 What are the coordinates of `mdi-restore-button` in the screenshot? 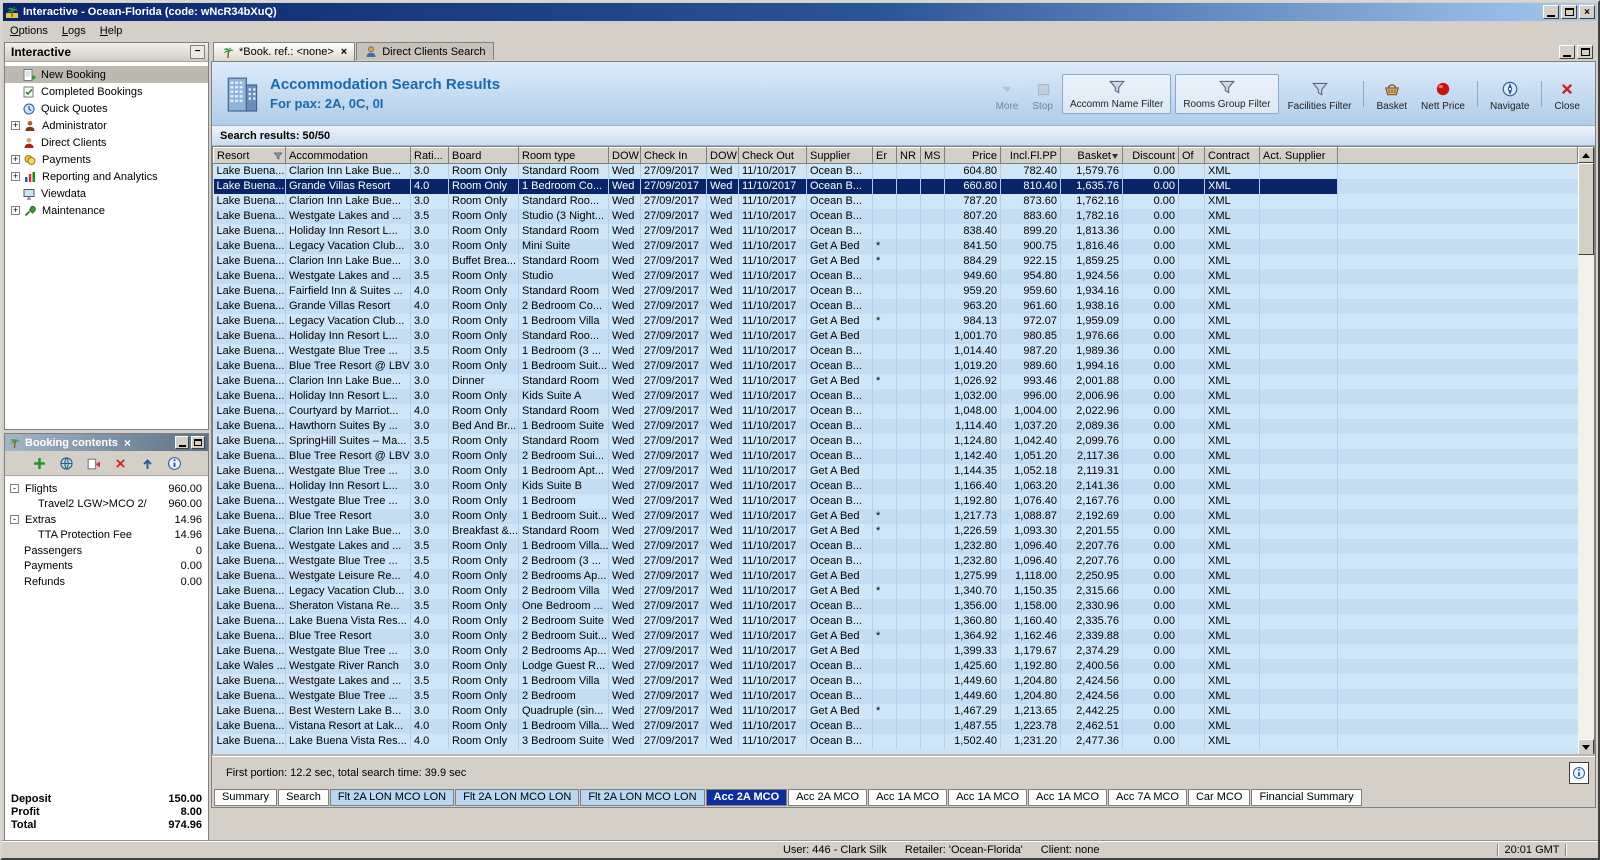 It's located at (1585, 52).